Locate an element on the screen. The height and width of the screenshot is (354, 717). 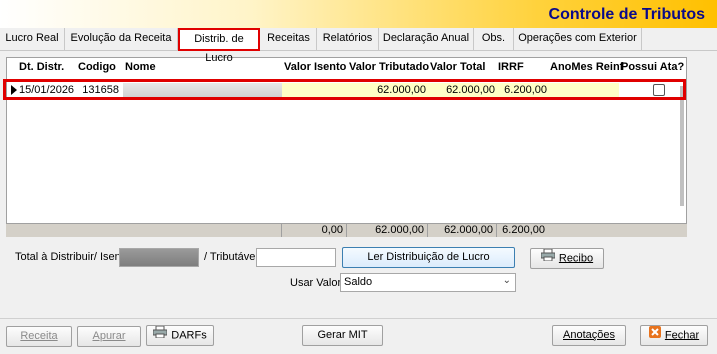
total-valor-isento: 0,00 is located at coordinates (313, 230).